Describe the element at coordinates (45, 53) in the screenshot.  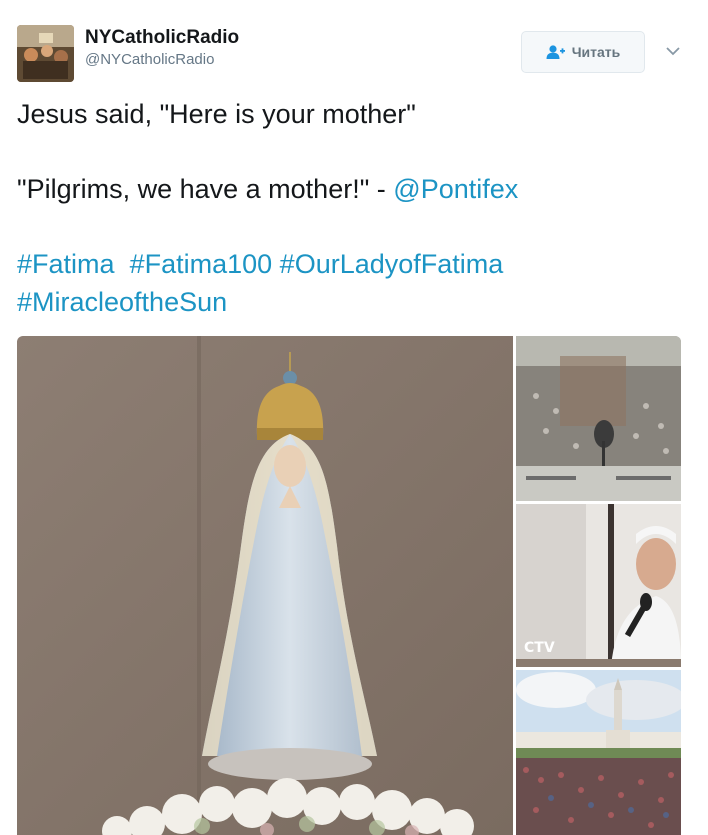
I see `avatar` at that location.